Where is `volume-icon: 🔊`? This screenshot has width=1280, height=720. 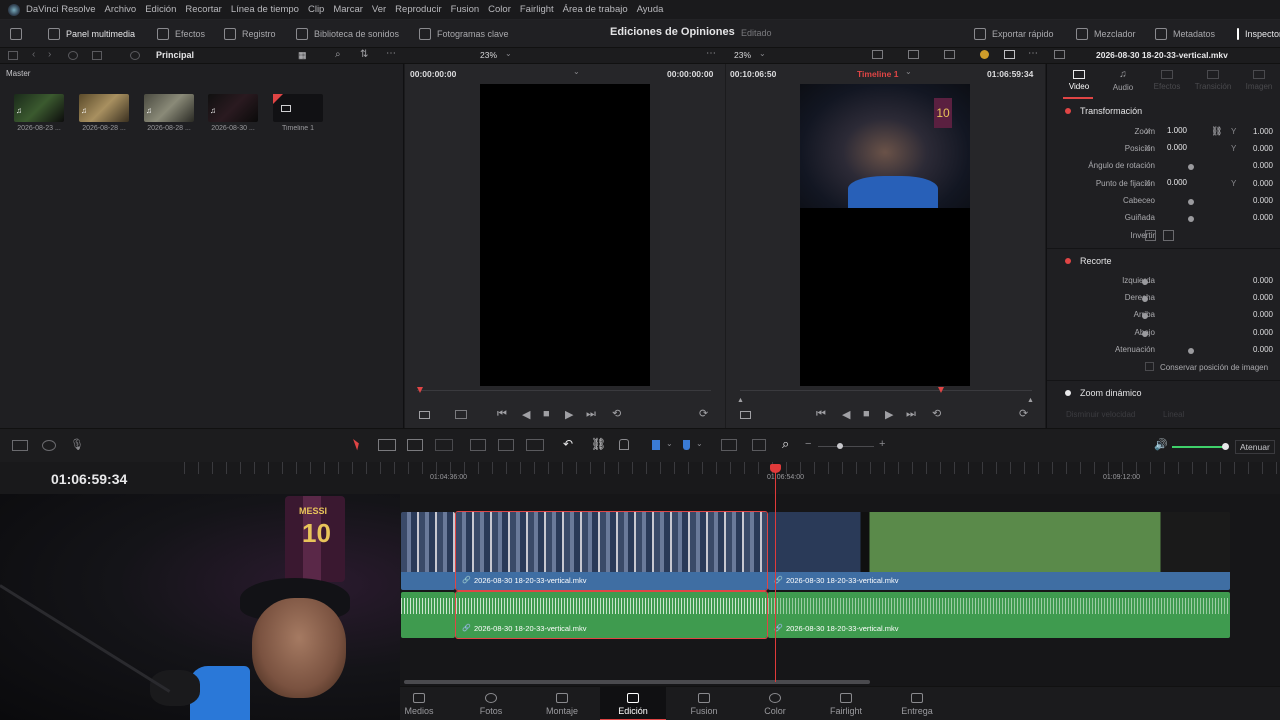
volume-icon: 🔊 is located at coordinates (1161, 444).